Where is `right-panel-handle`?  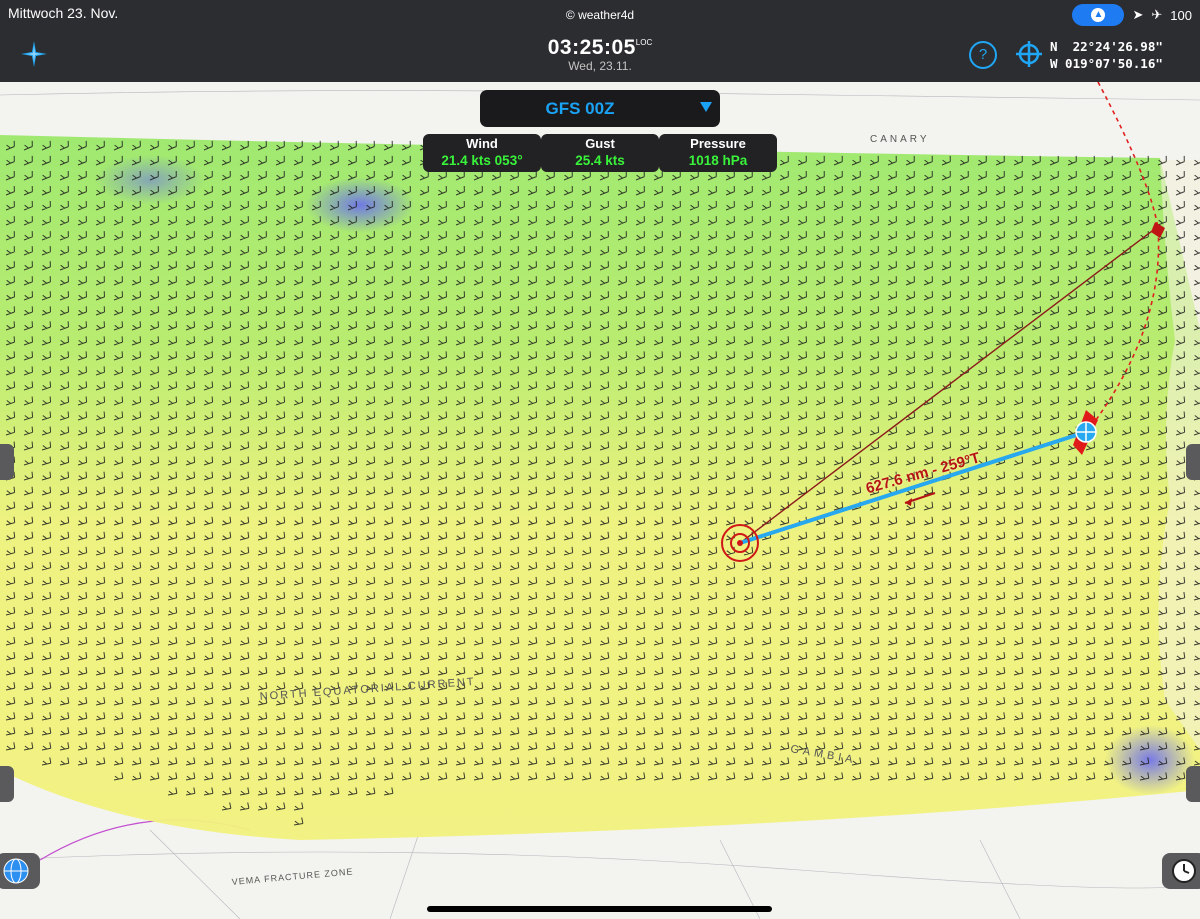
right-panel-handle is located at coordinates (1193, 462).